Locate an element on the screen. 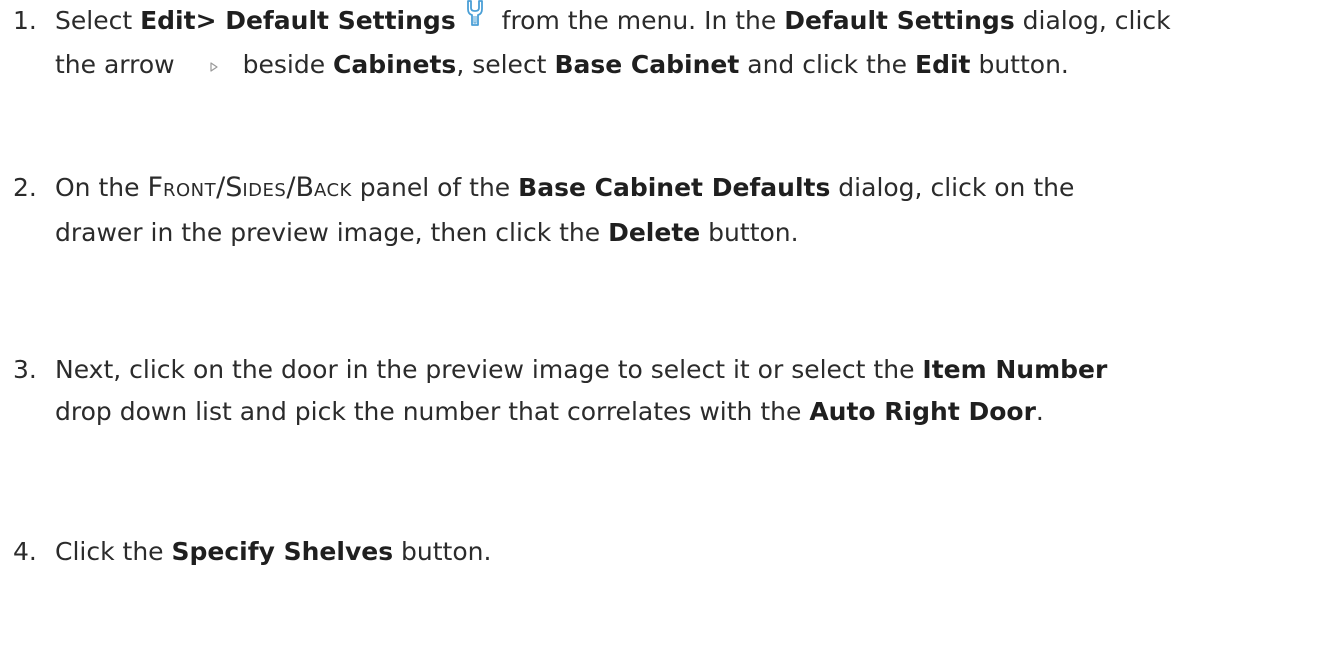  button-name: Specify Shelves is located at coordinates (282, 551).